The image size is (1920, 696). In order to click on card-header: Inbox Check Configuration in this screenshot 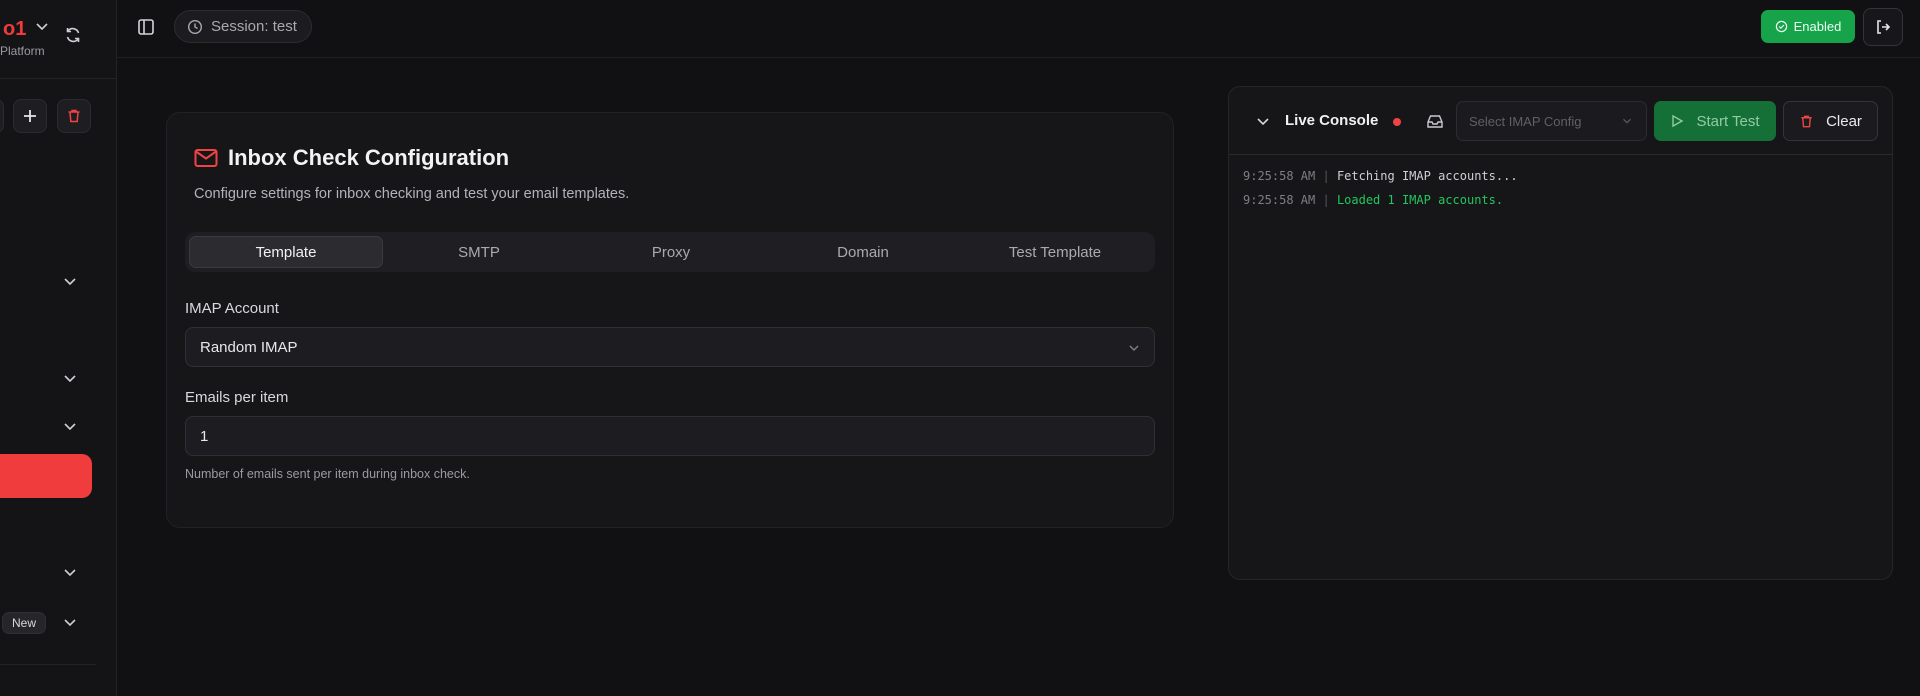, I will do `click(351, 158)`.